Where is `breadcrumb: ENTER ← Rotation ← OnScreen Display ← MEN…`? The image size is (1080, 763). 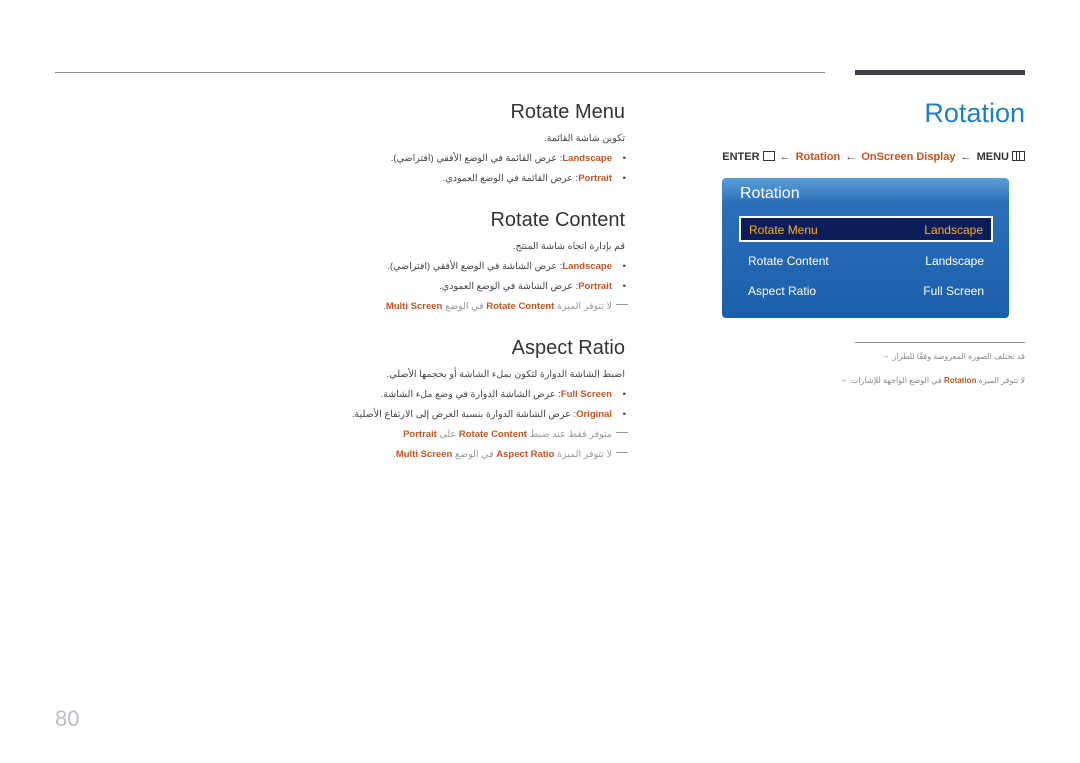 breadcrumb: ENTER ← Rotation ← OnScreen Display ← MEN… is located at coordinates (873, 156).